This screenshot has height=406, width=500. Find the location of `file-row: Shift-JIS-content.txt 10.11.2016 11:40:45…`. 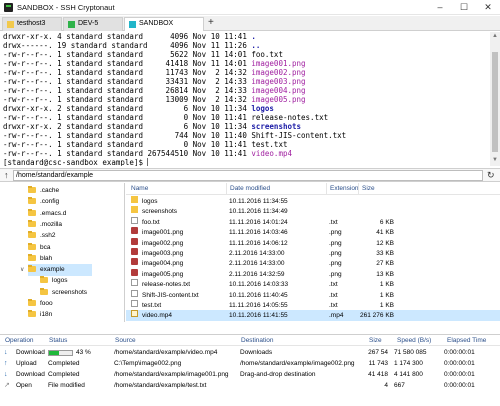

file-row: Shift-JIS-content.txt 10.11.2016 11:40:45… is located at coordinates (313, 295).